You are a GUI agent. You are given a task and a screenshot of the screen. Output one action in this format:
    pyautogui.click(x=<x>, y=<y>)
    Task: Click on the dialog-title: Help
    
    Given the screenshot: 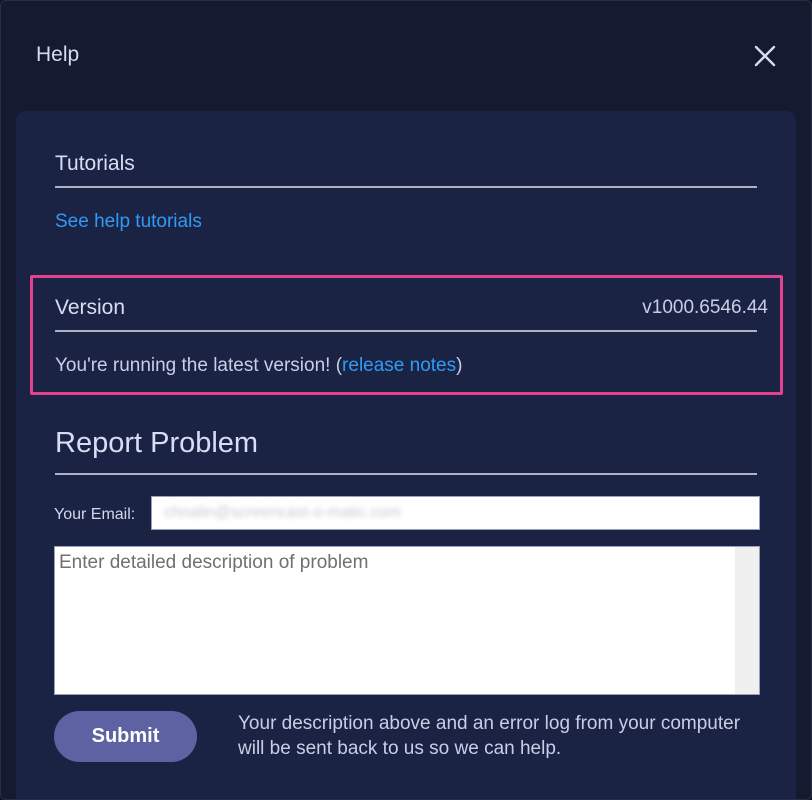 What is the action you would take?
    pyautogui.click(x=58, y=54)
    